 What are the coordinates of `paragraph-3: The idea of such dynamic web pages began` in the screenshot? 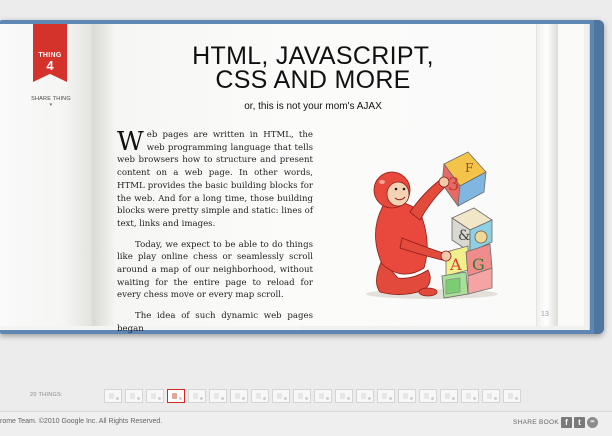 It's located at (215, 322).